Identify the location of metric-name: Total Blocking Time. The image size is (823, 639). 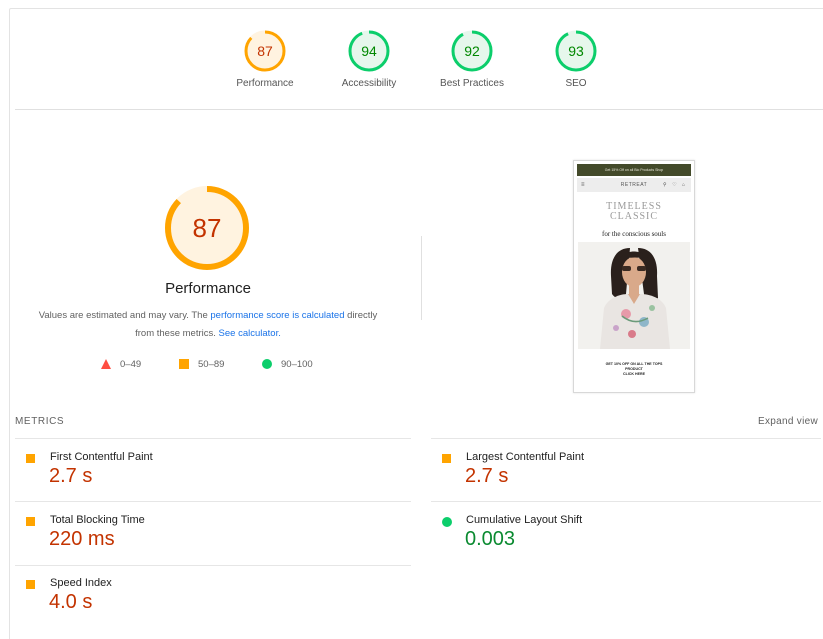
(97, 520).